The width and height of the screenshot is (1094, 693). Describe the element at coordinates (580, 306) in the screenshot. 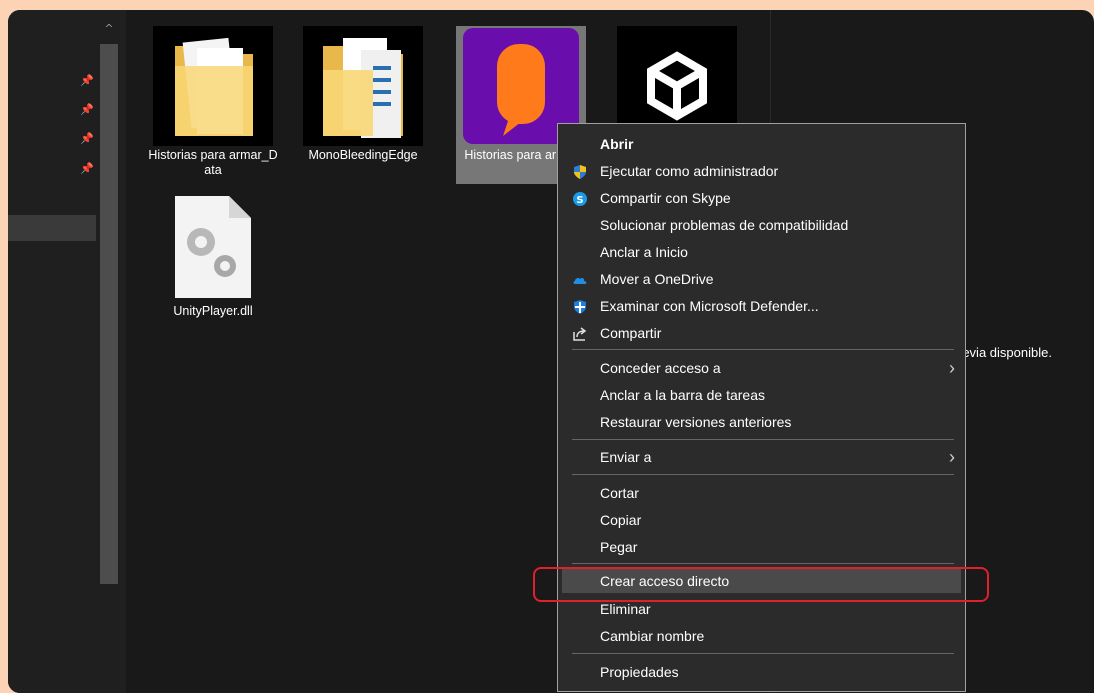

I see `defender-shield-icon` at that location.